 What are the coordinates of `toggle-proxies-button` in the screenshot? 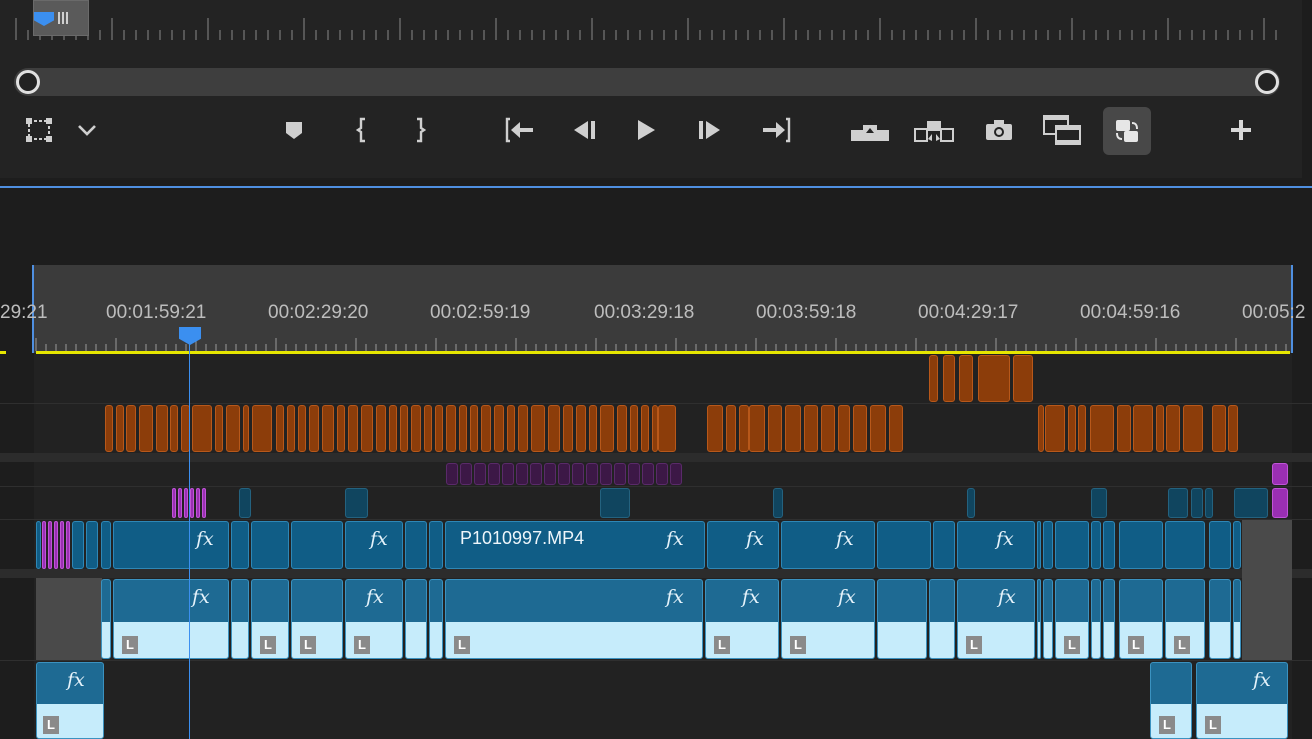 It's located at (1127, 131).